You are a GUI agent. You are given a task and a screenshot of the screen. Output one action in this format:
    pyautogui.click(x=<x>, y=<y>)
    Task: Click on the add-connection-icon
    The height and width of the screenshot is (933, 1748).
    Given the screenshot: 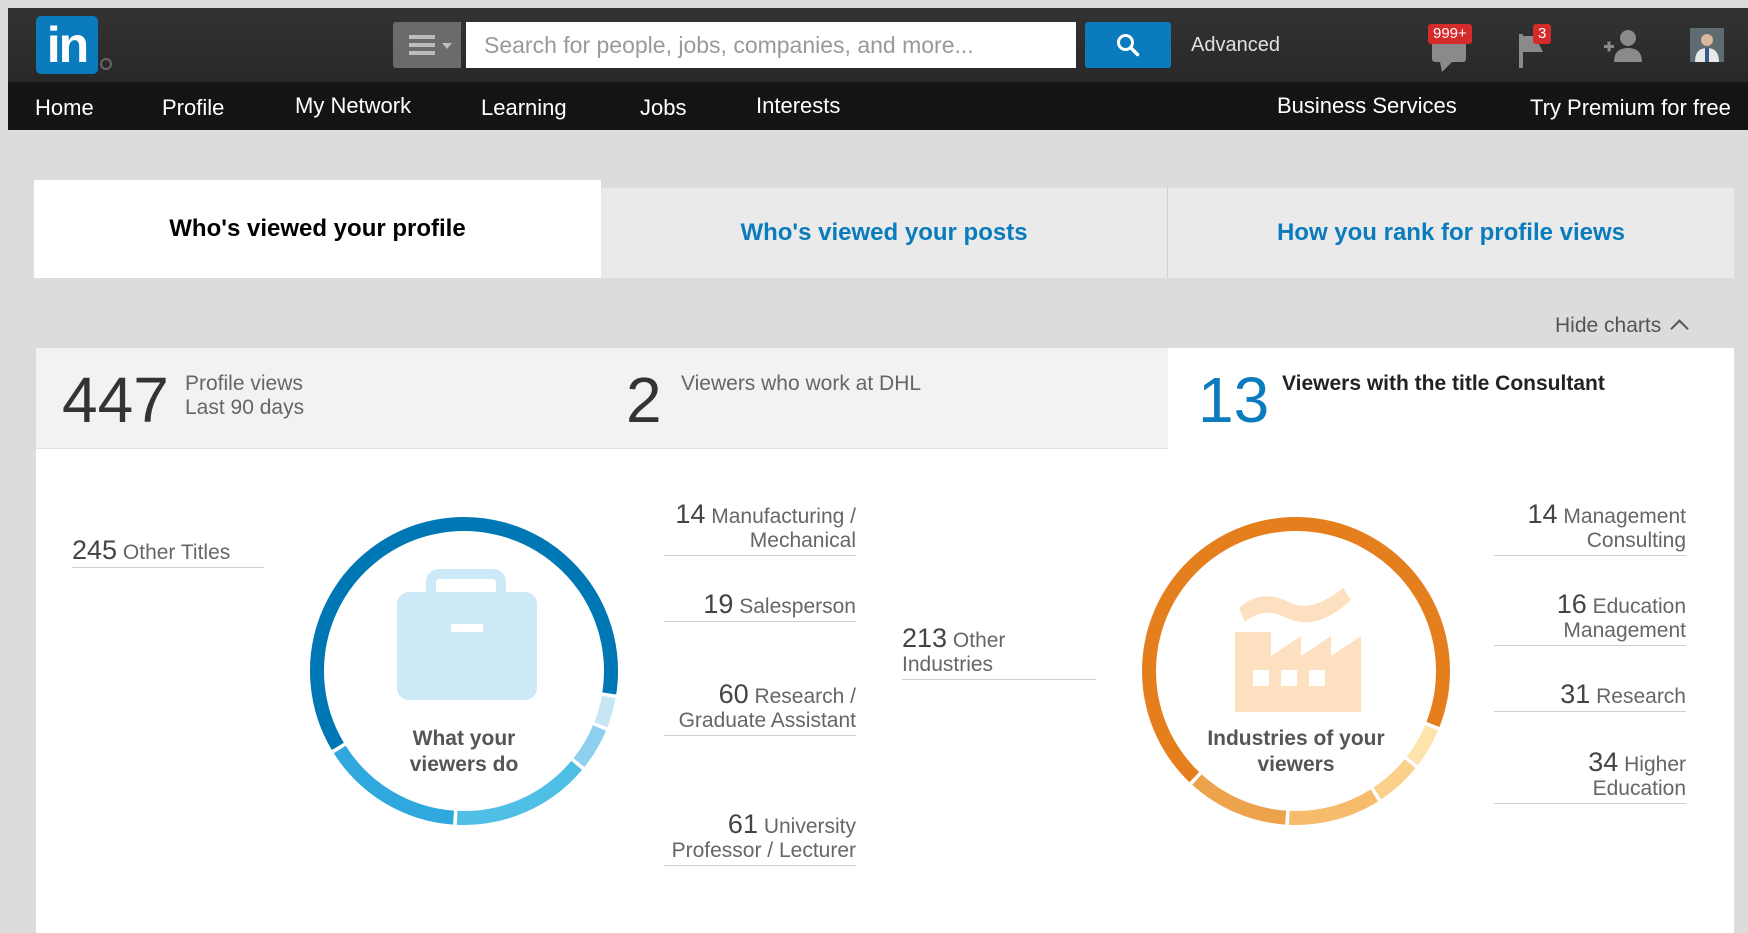 What is the action you would take?
    pyautogui.click(x=1623, y=46)
    